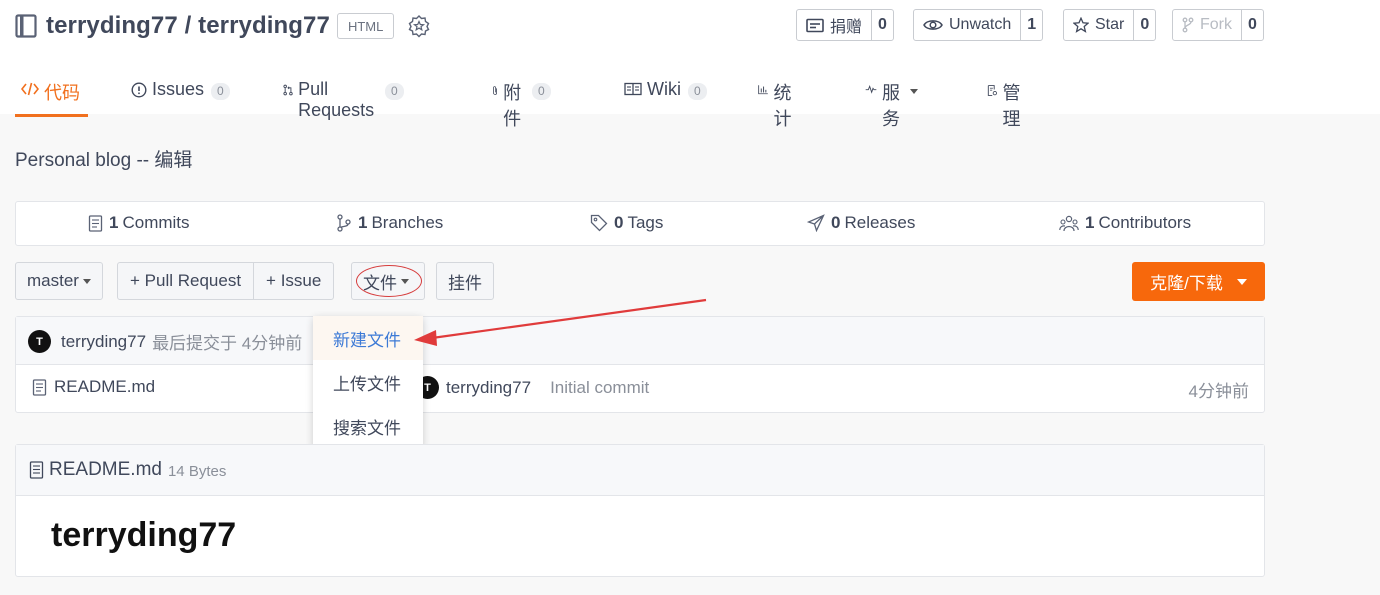  What do you see at coordinates (156, 222) in the screenshot?
I see `stat-label: Commits` at bounding box center [156, 222].